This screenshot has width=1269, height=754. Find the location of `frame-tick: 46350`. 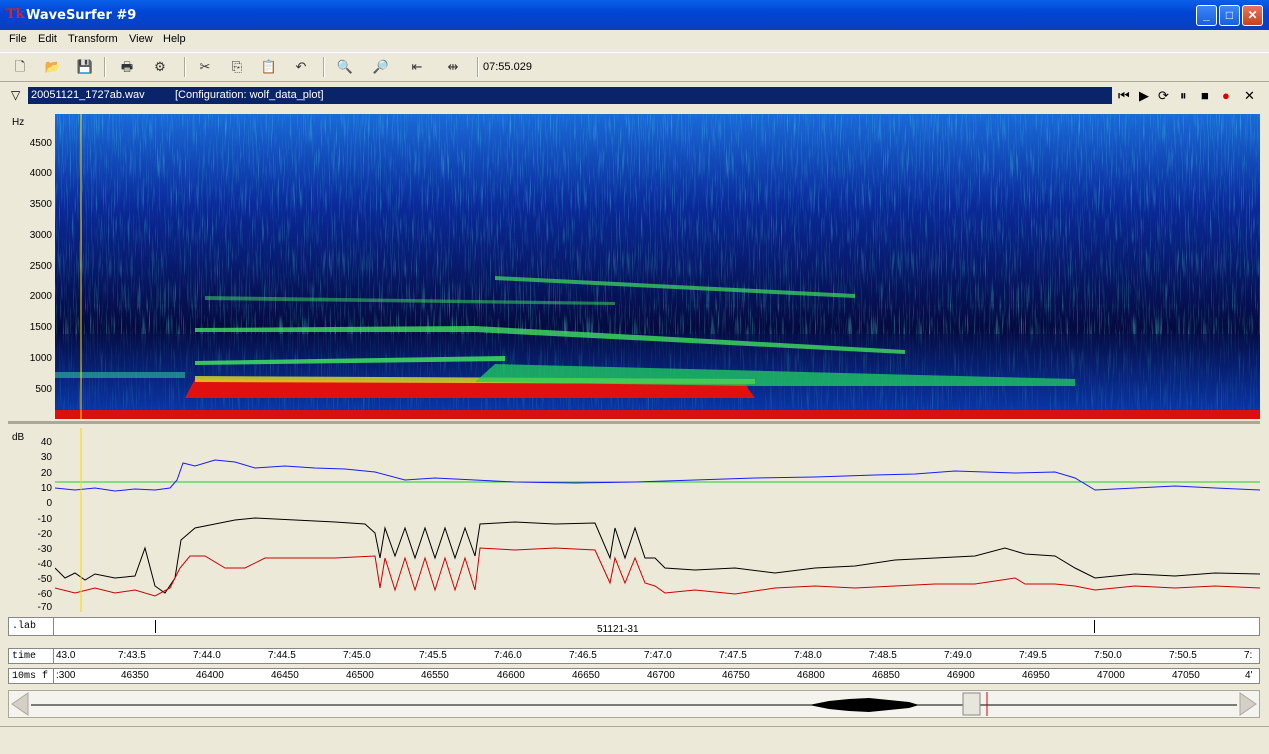

frame-tick: 46350 is located at coordinates (135, 675).